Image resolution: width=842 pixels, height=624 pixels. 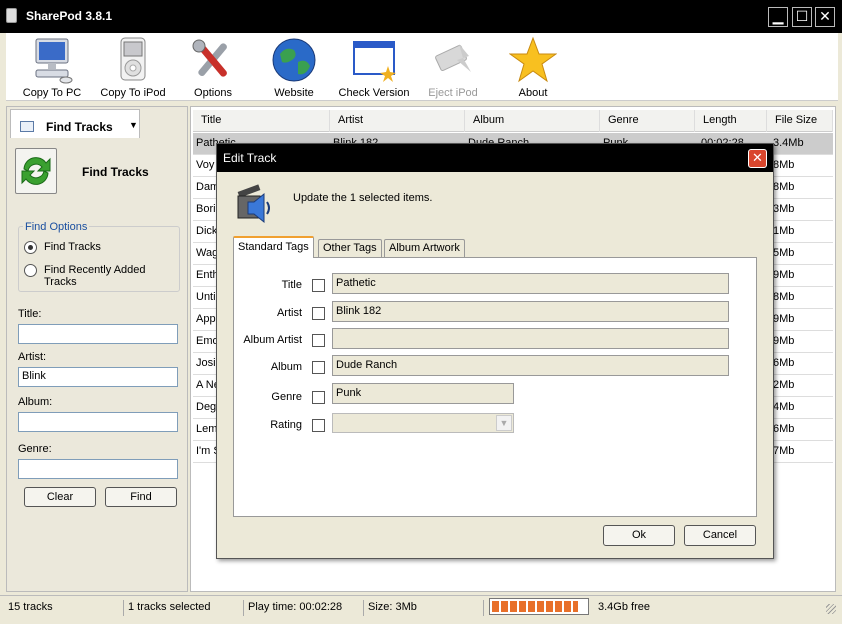 I want to click on cell-title: App, so click(x=206, y=319).